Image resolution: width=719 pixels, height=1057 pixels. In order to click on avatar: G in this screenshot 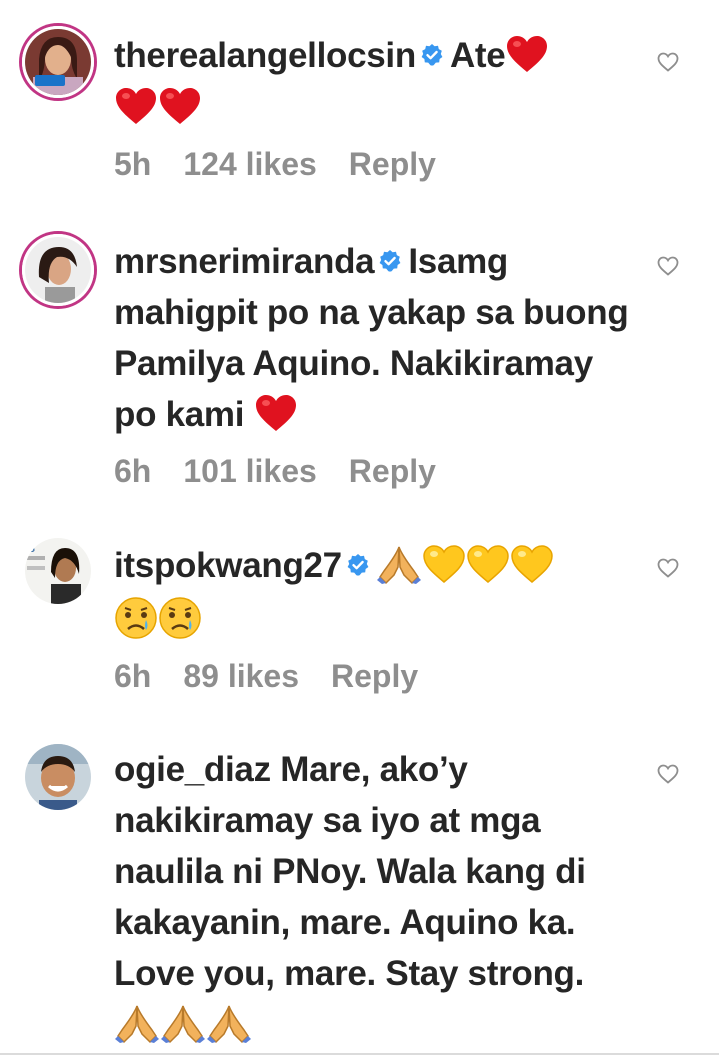, I will do `click(58, 571)`.